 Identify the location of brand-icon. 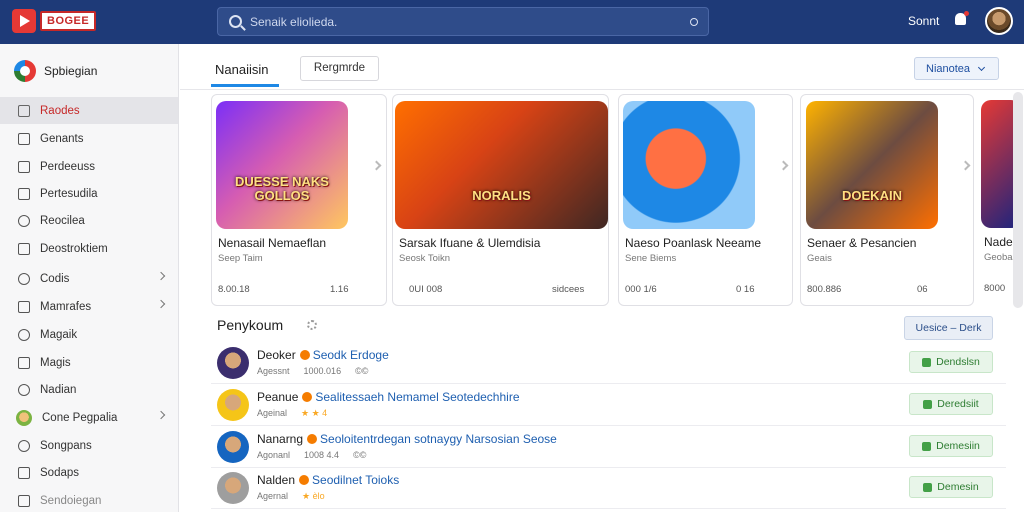
(25, 71).